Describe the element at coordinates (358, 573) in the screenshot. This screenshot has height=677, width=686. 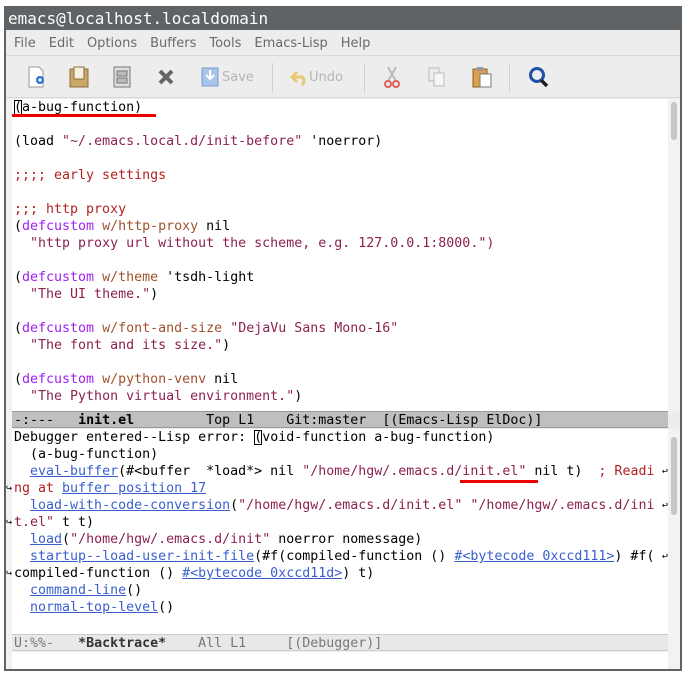
I see `code-token: ) t)` at that location.